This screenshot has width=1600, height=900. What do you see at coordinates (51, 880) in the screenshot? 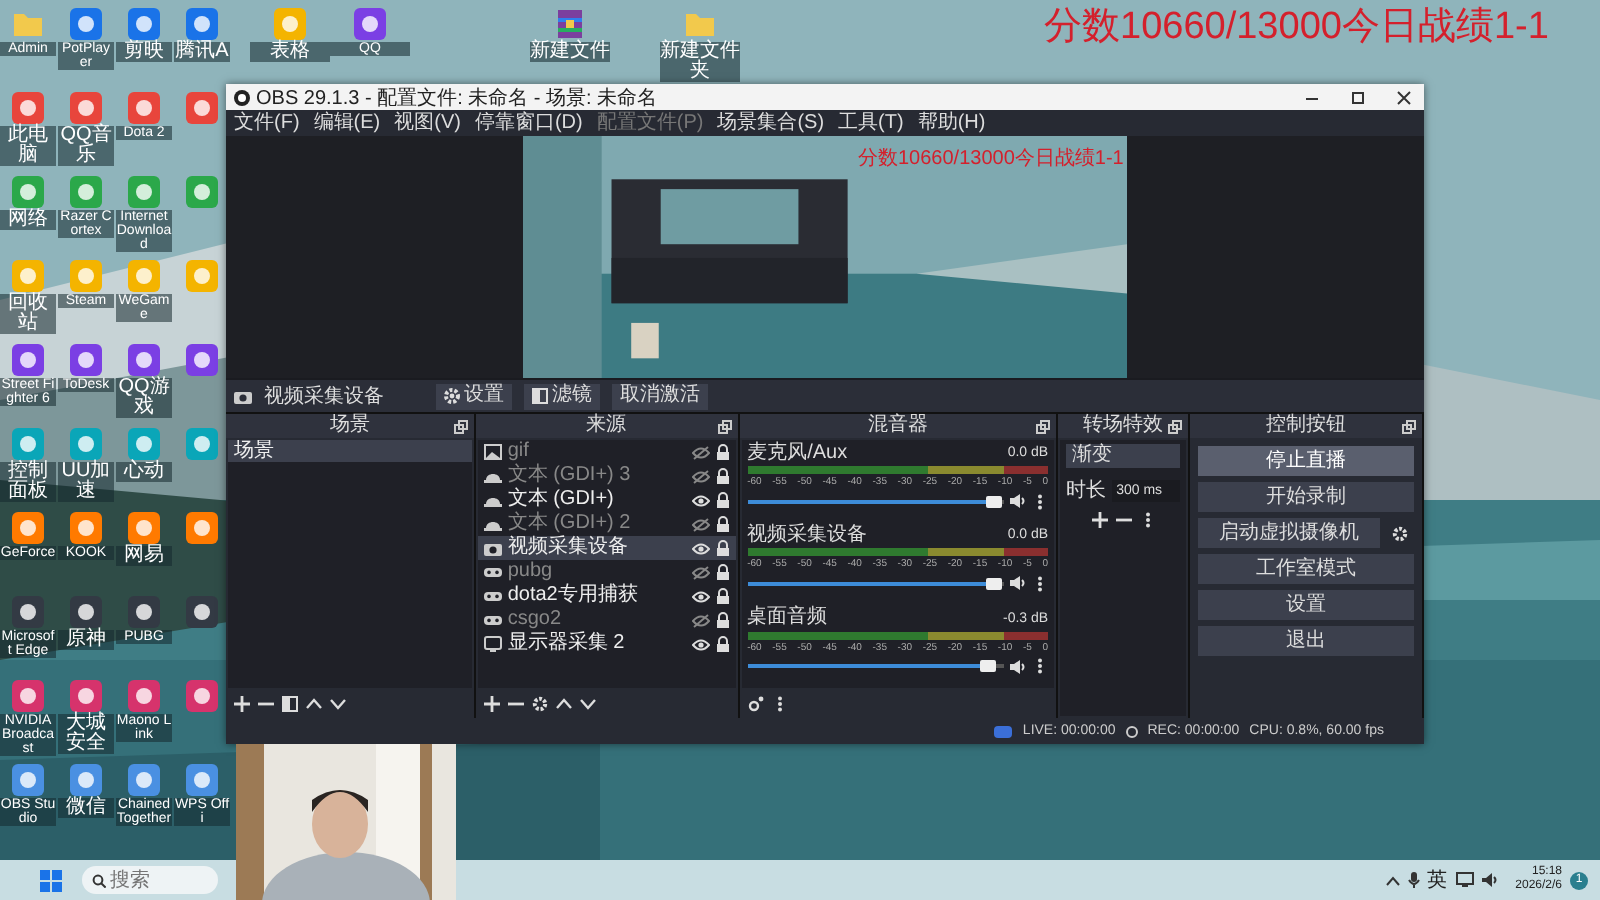
I see `windows-icon` at bounding box center [51, 880].